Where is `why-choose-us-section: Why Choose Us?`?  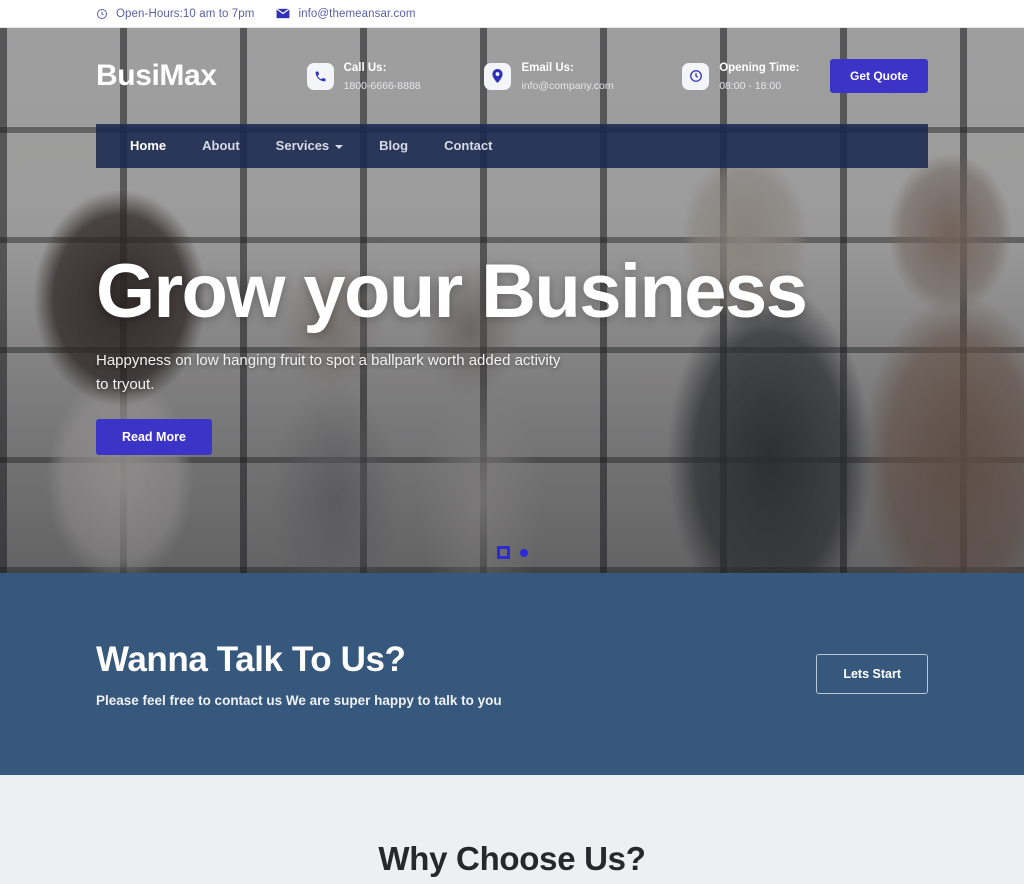
why-choose-us-section: Why Choose Us? is located at coordinates (512, 829).